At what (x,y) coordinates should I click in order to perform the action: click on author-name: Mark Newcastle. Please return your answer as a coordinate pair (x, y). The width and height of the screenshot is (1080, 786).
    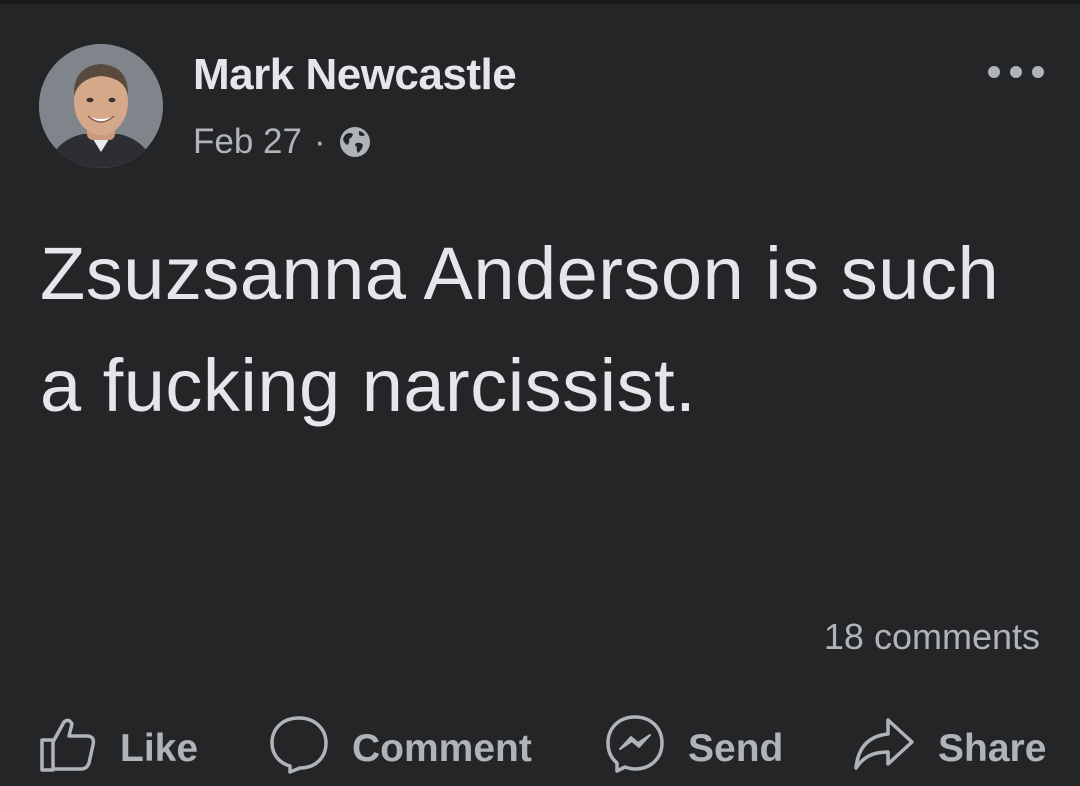
    Looking at the image, I should click on (355, 75).